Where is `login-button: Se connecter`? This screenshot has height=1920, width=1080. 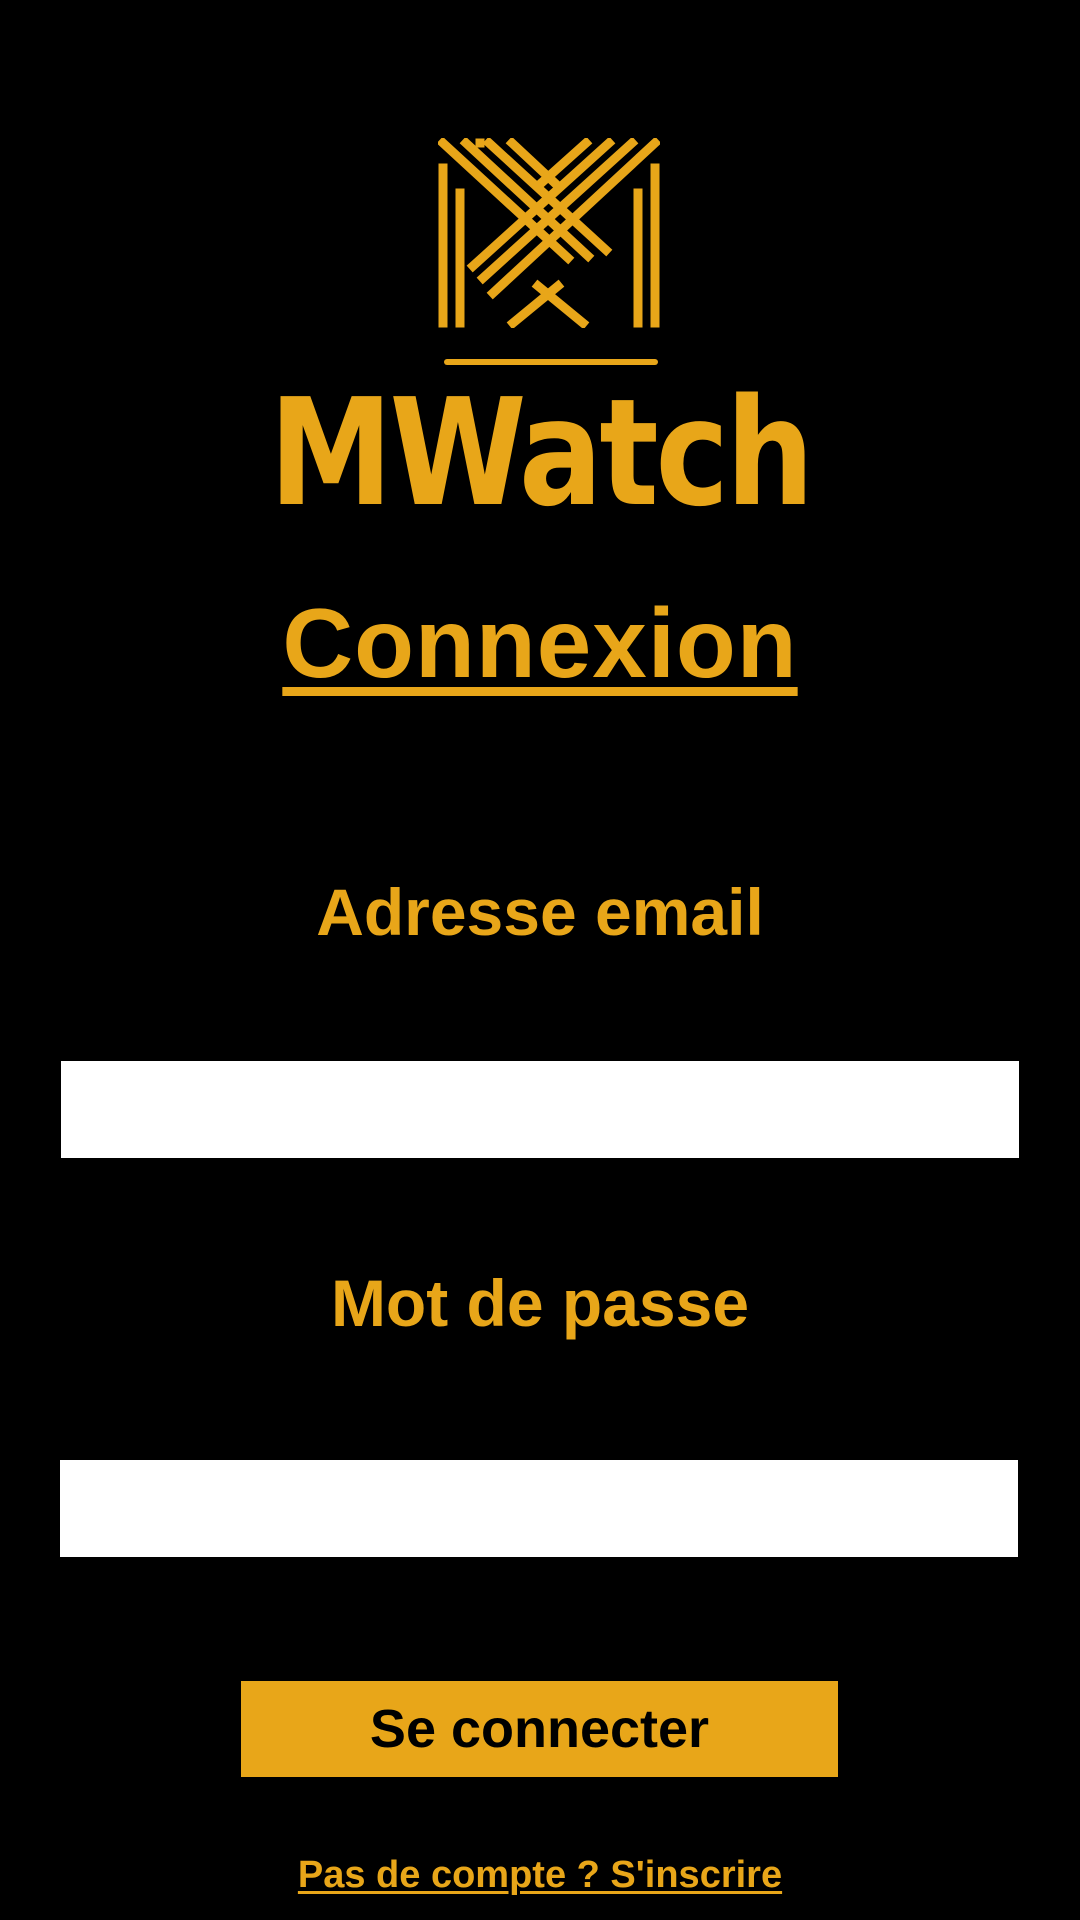
login-button: Se connecter is located at coordinates (539, 1729).